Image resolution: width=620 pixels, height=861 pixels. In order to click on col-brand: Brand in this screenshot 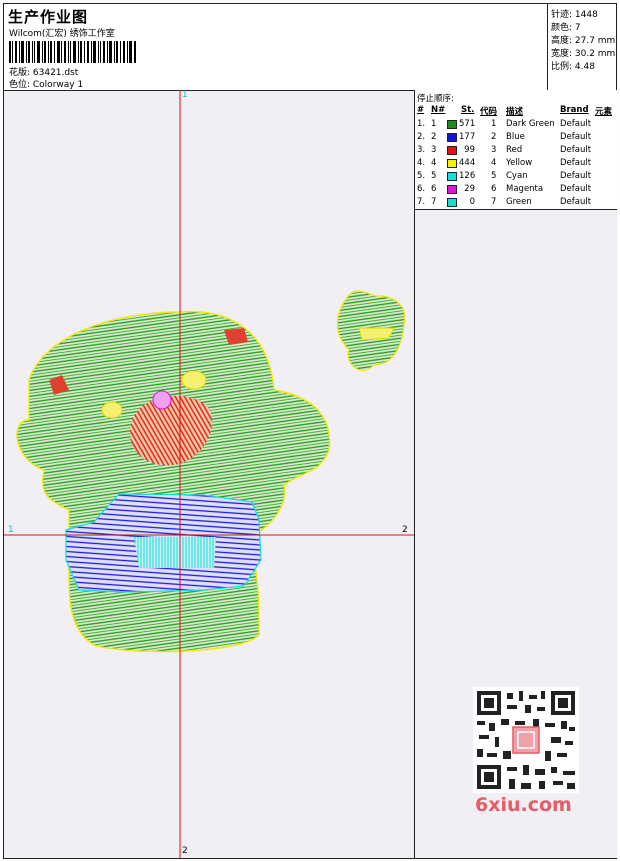, I will do `click(574, 110)`.